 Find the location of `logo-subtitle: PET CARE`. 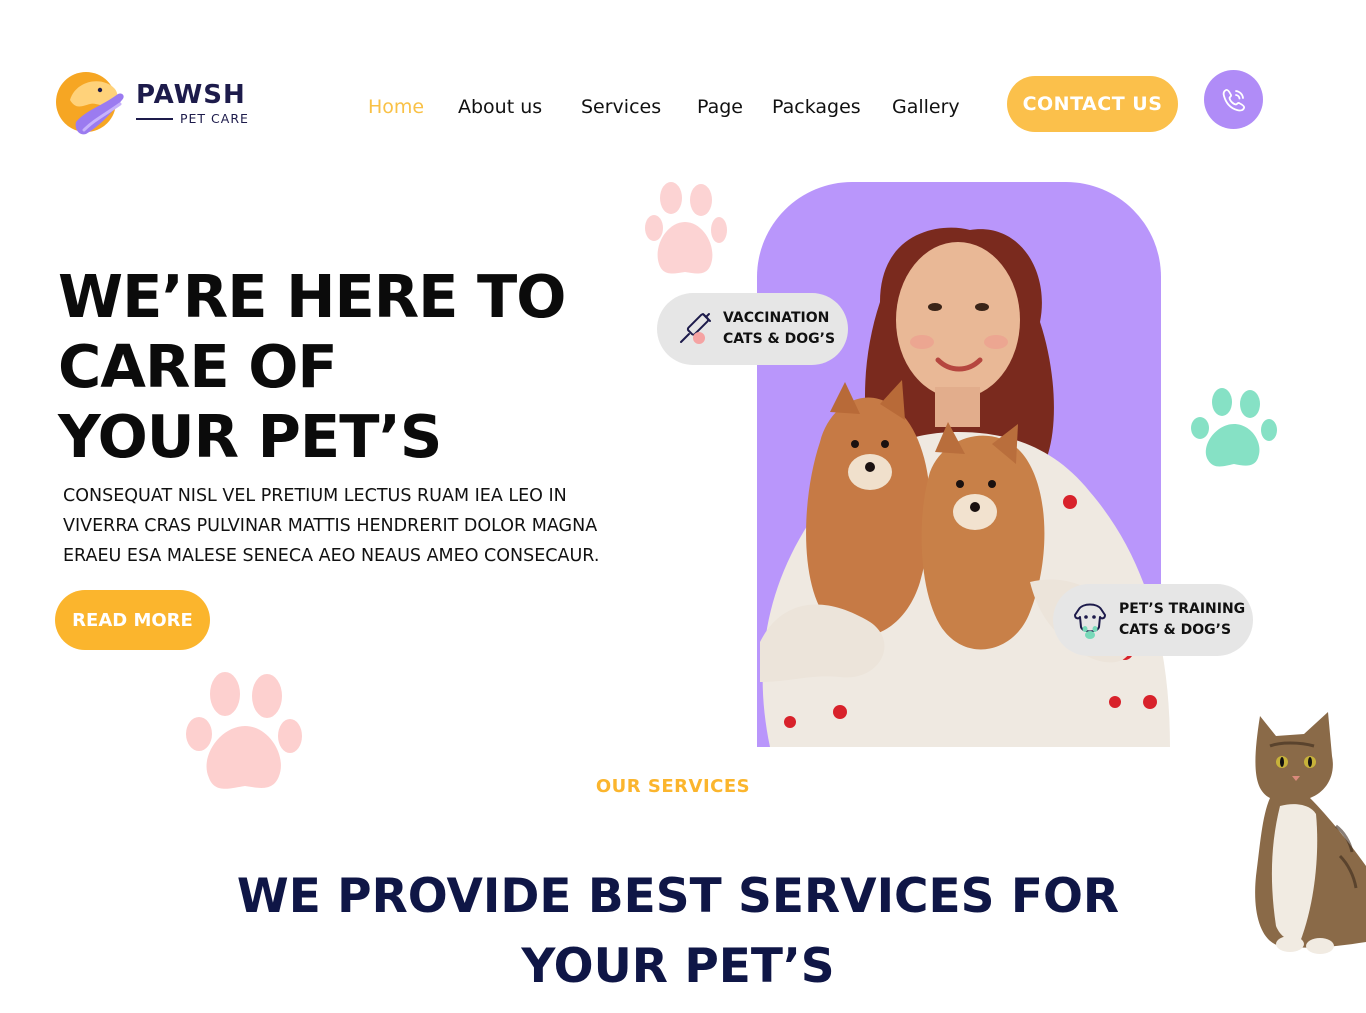

logo-subtitle: PET CARE is located at coordinates (214, 118).